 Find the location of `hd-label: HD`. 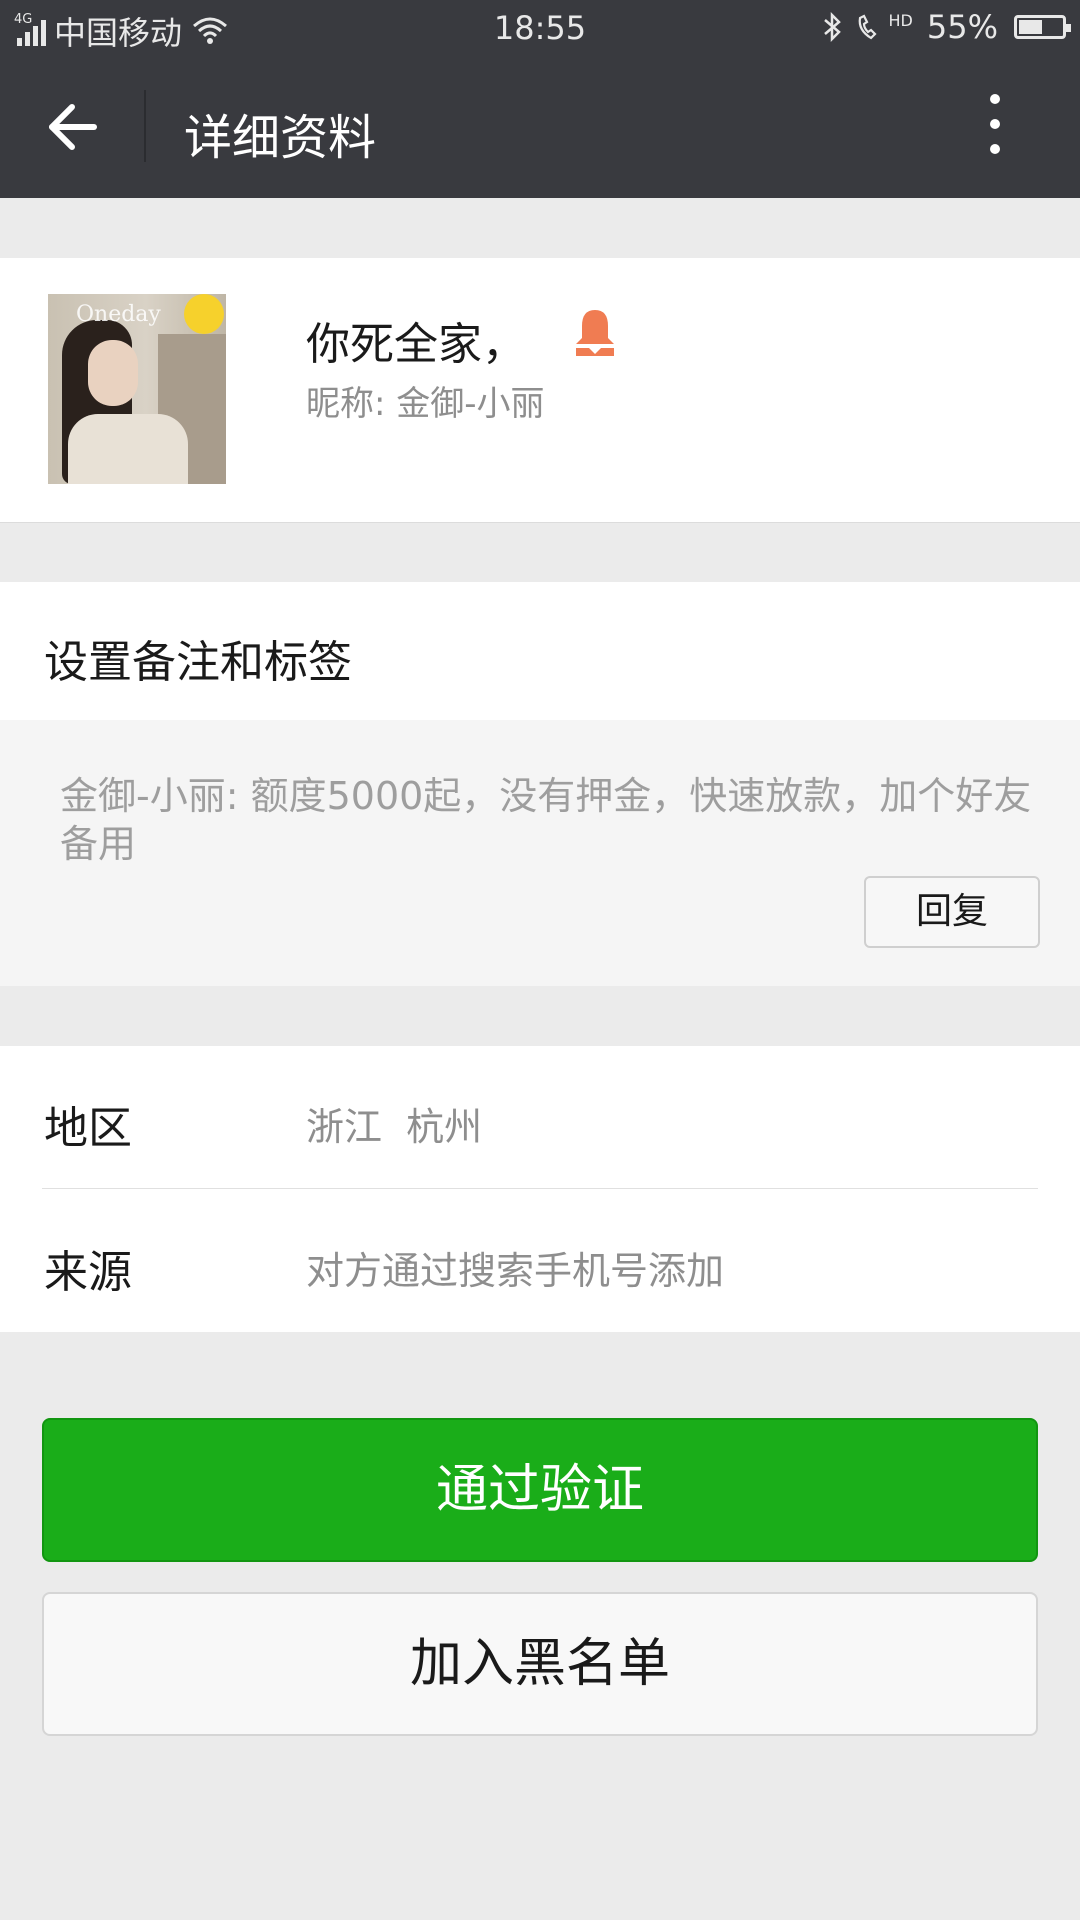

hd-label: HD is located at coordinates (900, 20).